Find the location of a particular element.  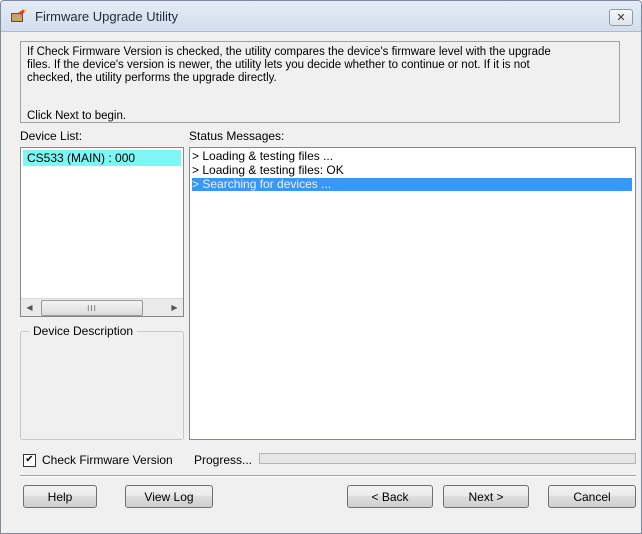

back-button: < Back is located at coordinates (390, 496).